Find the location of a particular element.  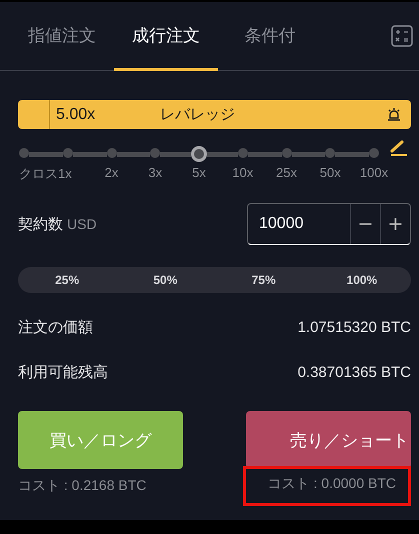

stop-label: 25x is located at coordinates (286, 172).